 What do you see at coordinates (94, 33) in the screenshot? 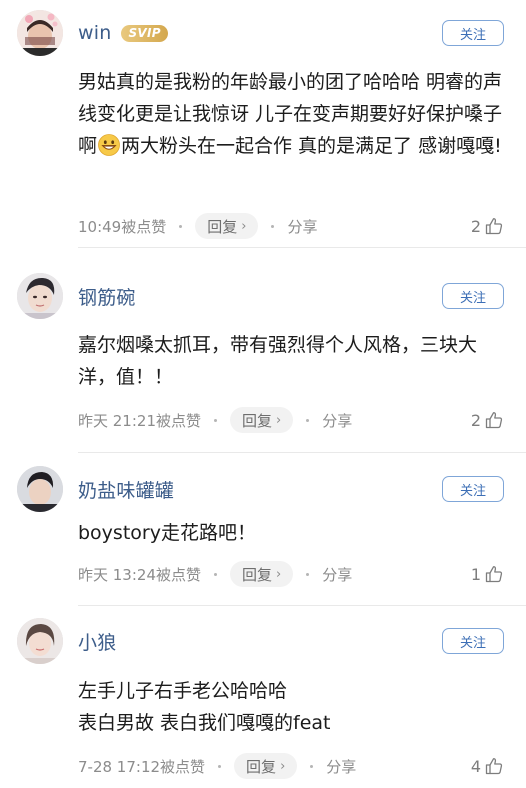
I see `username: win` at bounding box center [94, 33].